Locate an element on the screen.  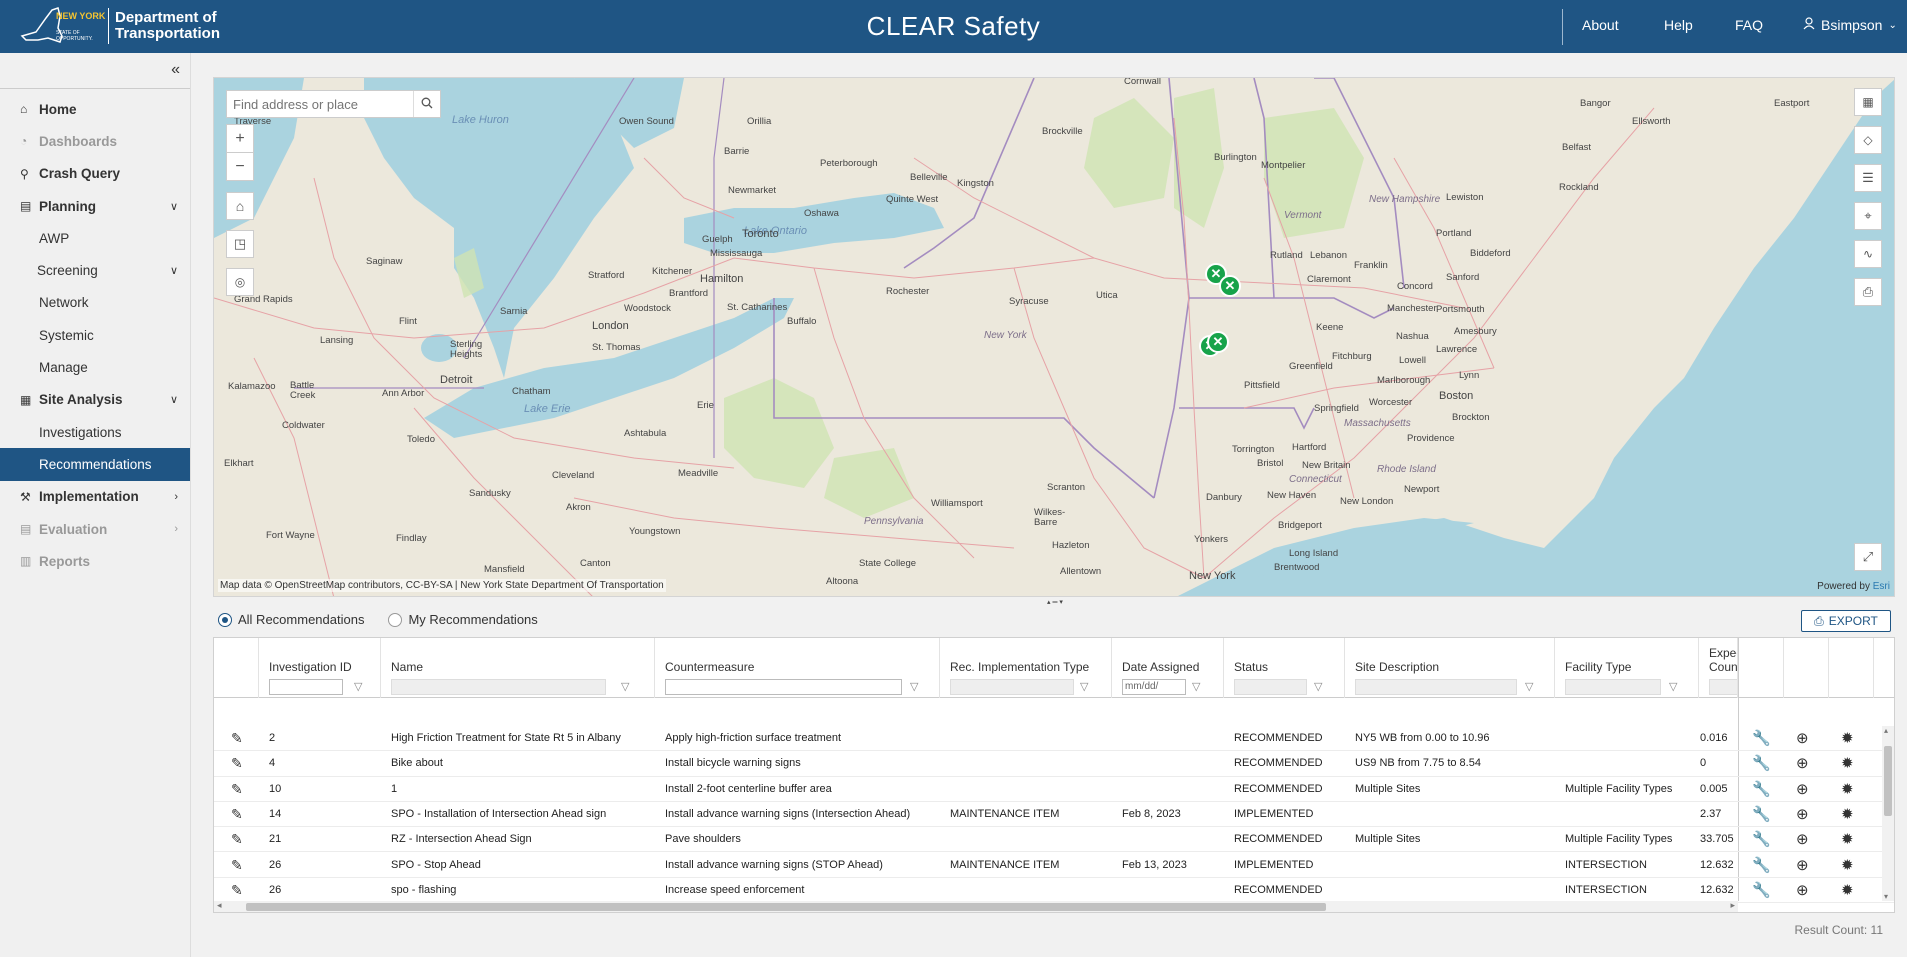
sidebar-item-recommendations: Recommendations is located at coordinates (95, 464).